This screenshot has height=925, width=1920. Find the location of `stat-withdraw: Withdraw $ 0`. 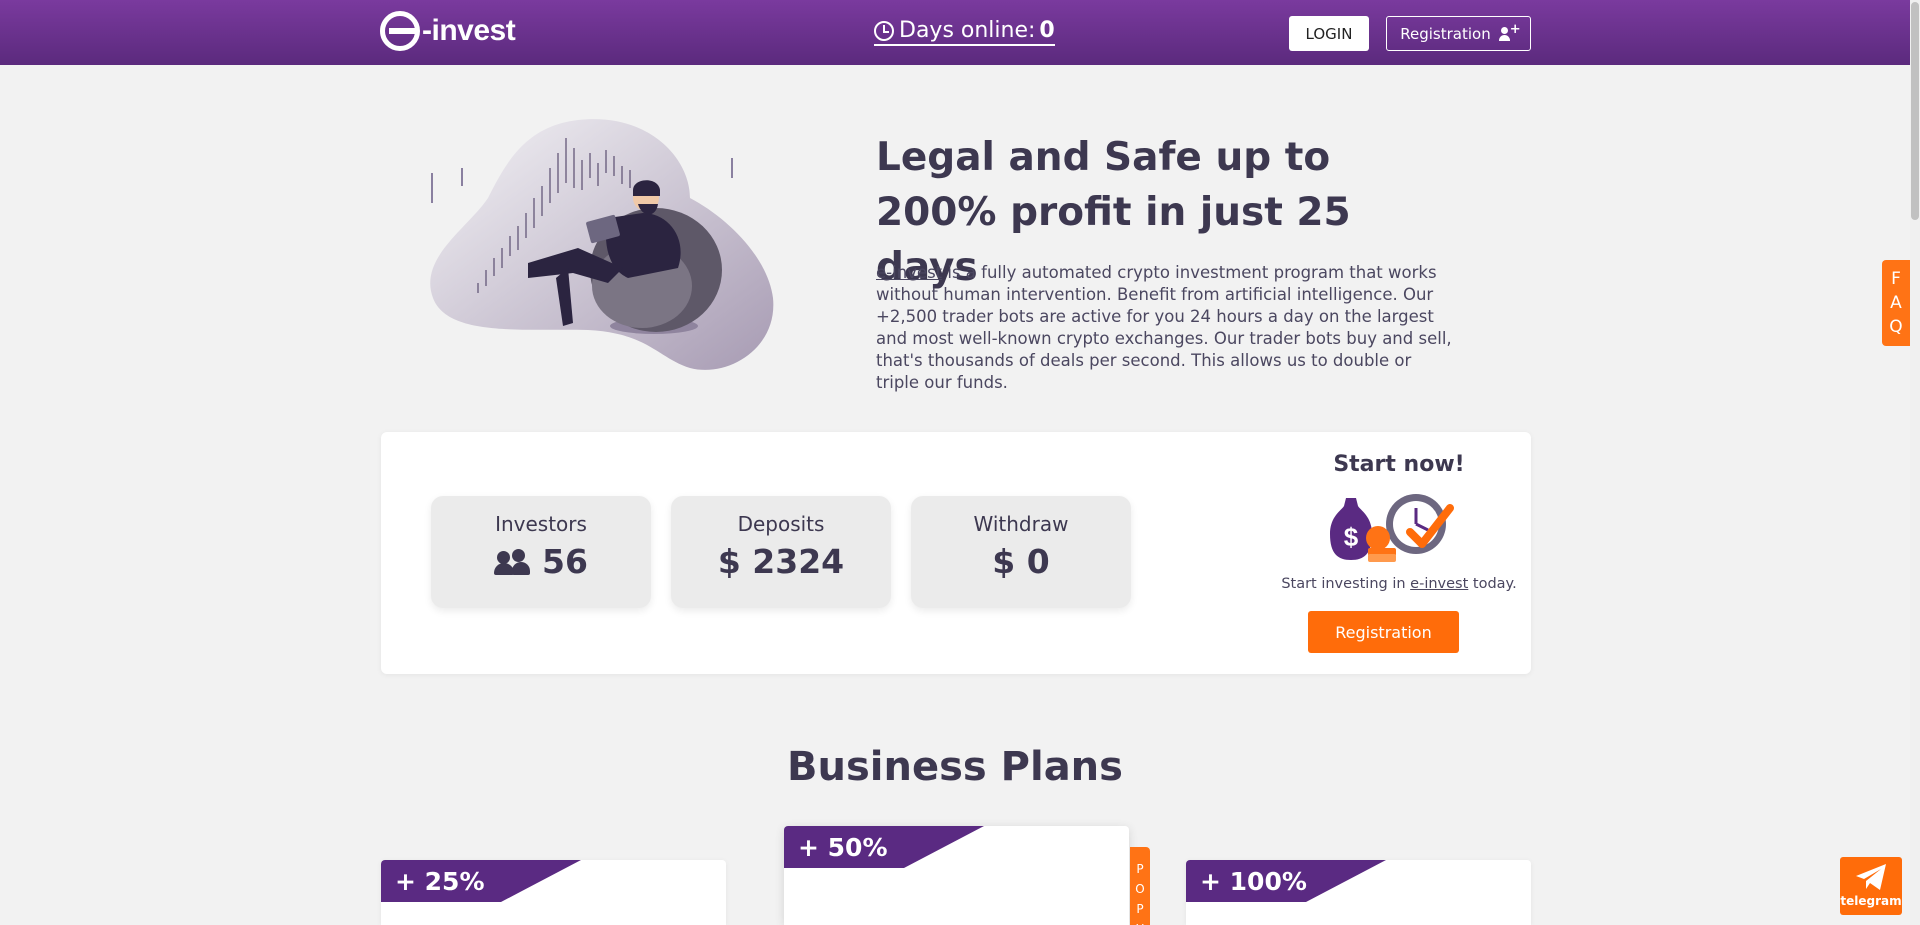

stat-withdraw: Withdraw $ 0 is located at coordinates (1021, 552).